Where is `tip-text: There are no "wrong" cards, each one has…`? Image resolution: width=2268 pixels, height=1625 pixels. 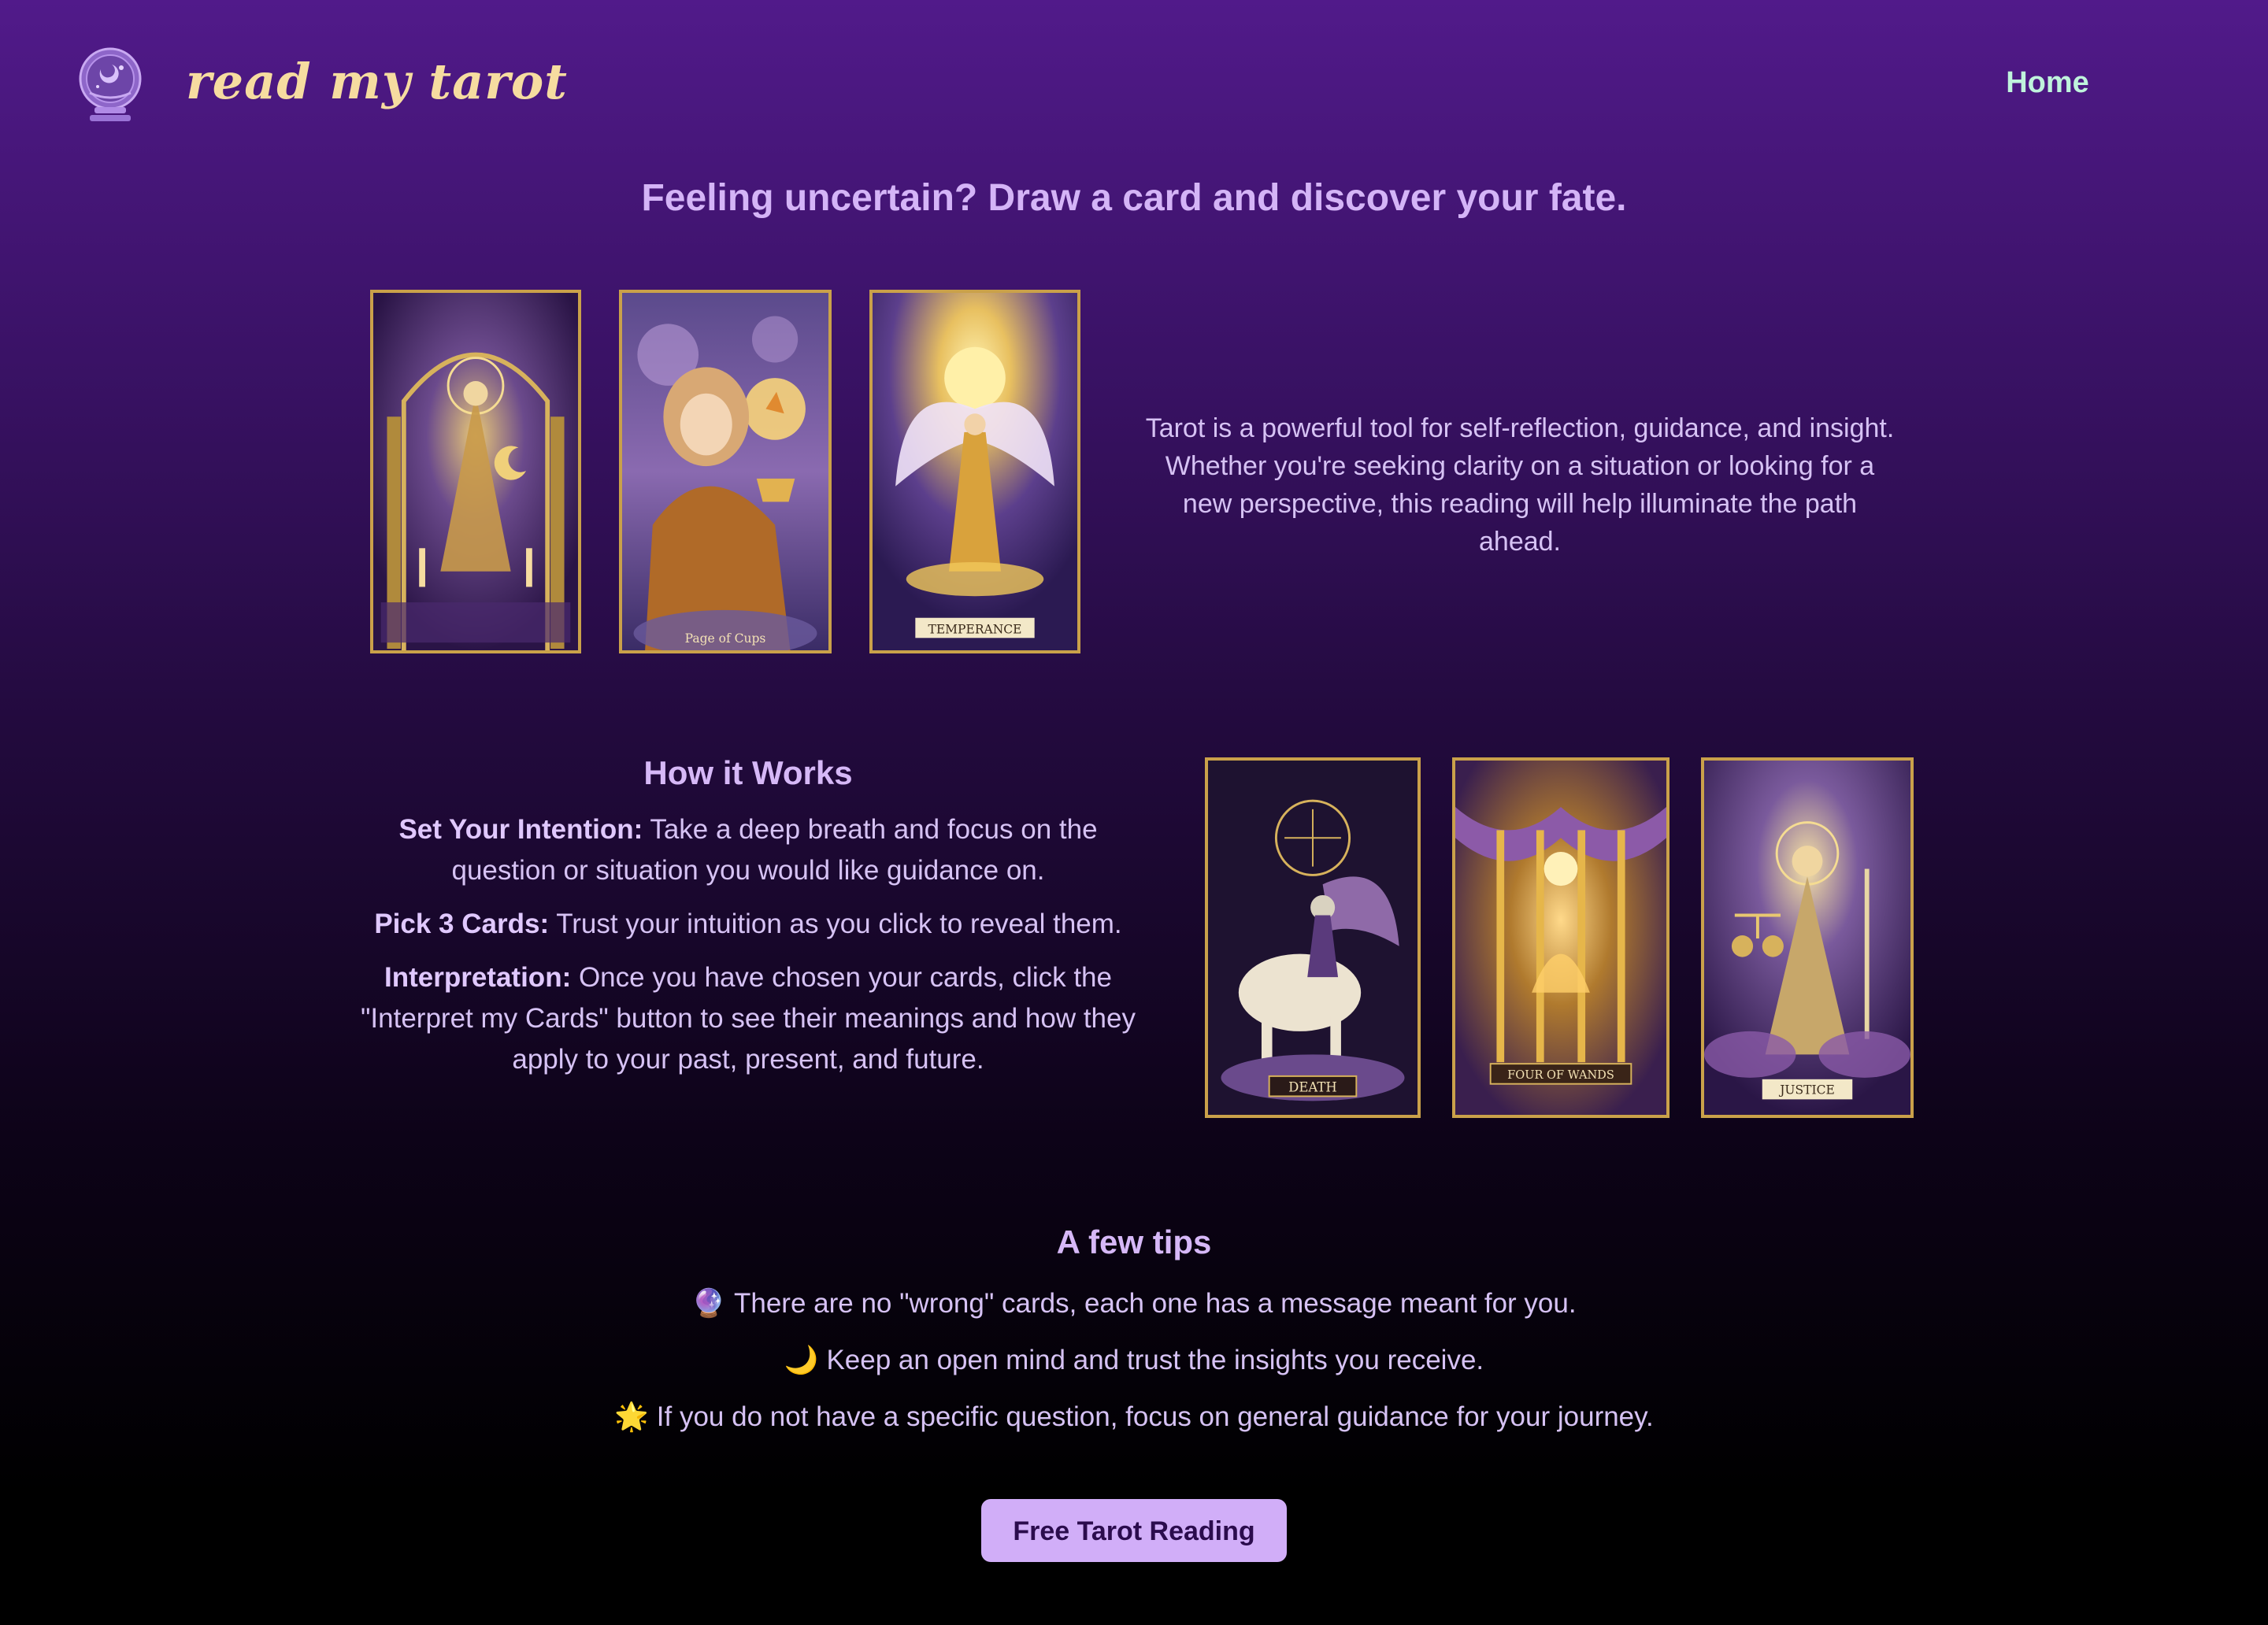
tip-text: There are no "wrong" cards, each one has… is located at coordinates (1155, 1303).